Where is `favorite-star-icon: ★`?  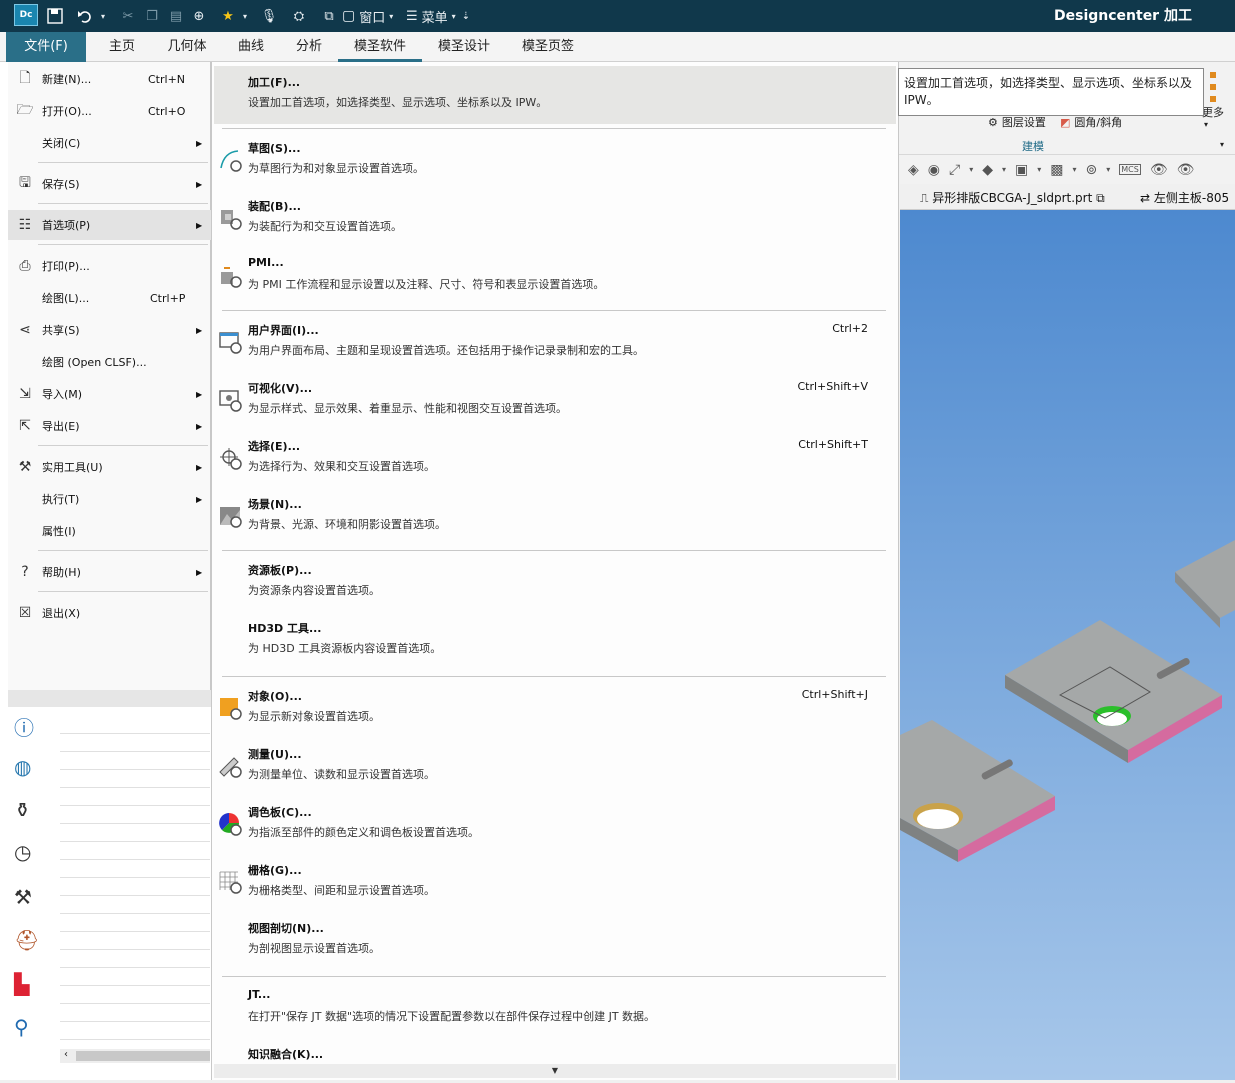 favorite-star-icon: ★ is located at coordinates (228, 16).